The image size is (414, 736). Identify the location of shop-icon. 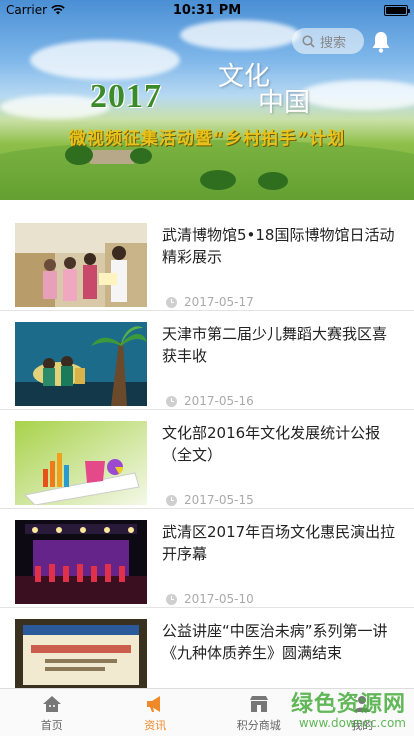
(258, 704).